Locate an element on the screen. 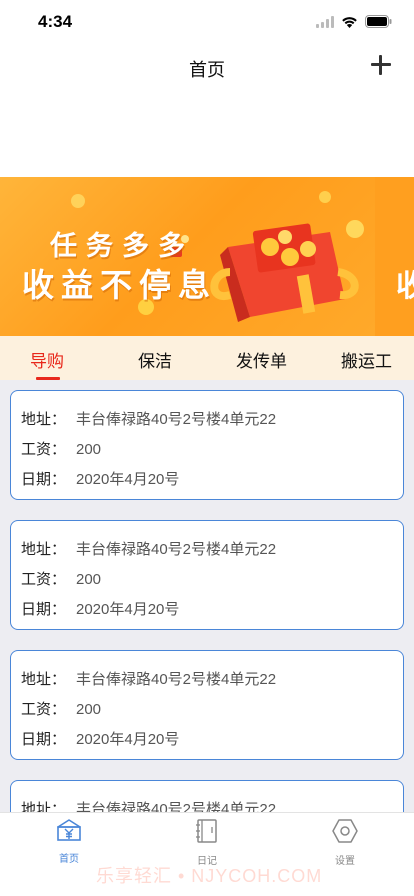 Image resolution: width=414 pixels, height=896 pixels. yen-icon is located at coordinates (69, 830).